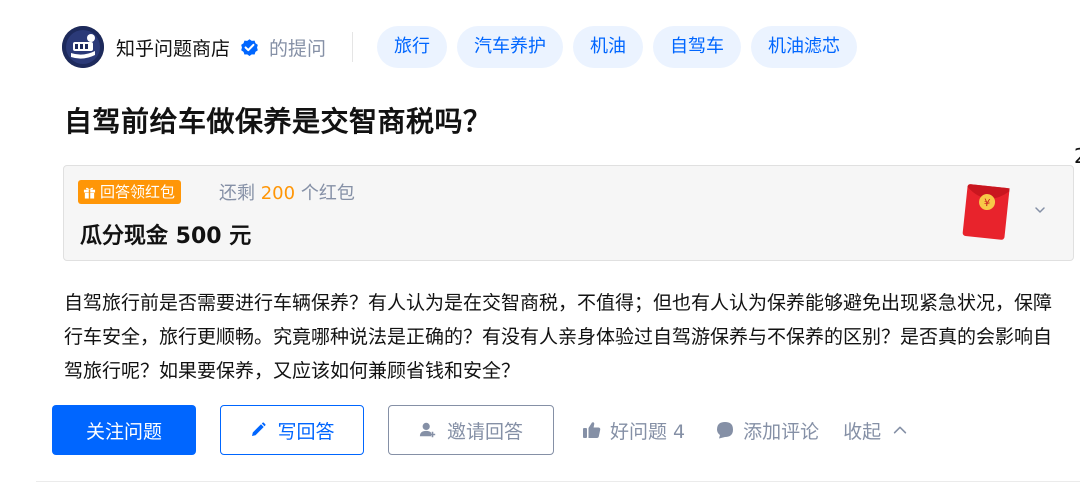 This screenshot has height=485, width=1080. I want to click on good-question-button: 好问题 4, so click(633, 430).